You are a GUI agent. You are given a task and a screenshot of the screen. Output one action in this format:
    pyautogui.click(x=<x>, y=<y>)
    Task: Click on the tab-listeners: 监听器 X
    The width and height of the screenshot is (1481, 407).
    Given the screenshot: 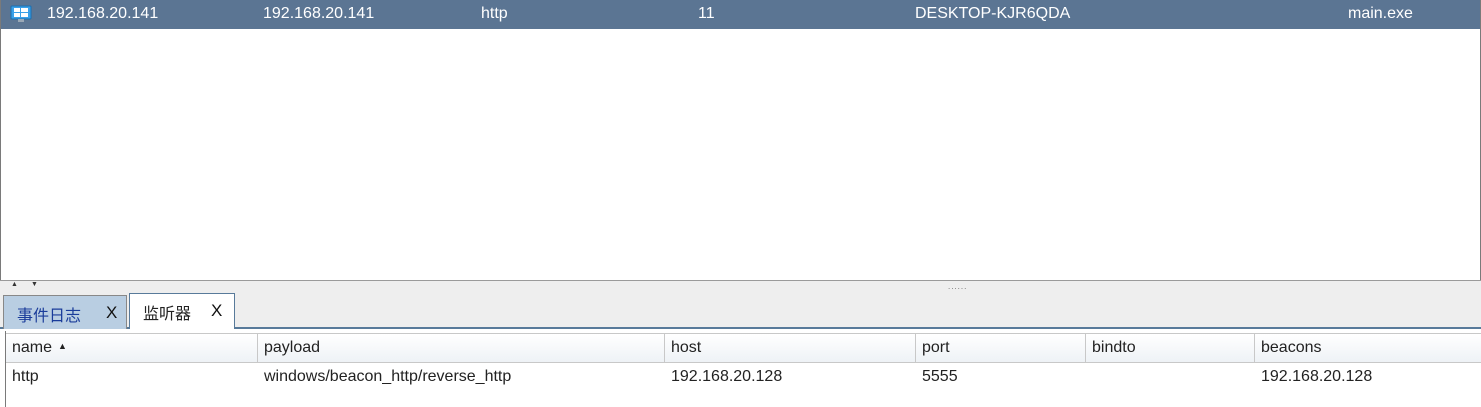 What is the action you would take?
    pyautogui.click(x=182, y=311)
    